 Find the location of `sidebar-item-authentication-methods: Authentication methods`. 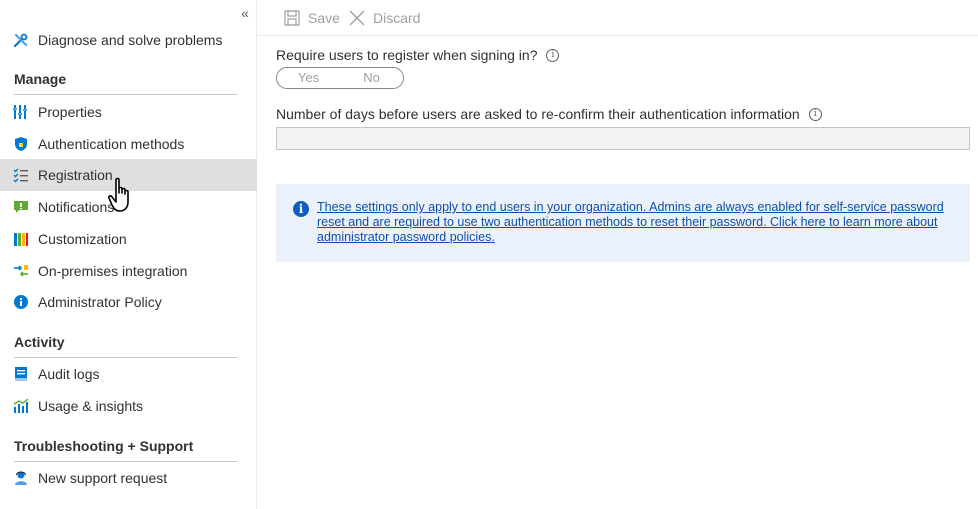

sidebar-item-authentication-methods: Authentication methods is located at coordinates (128, 144).